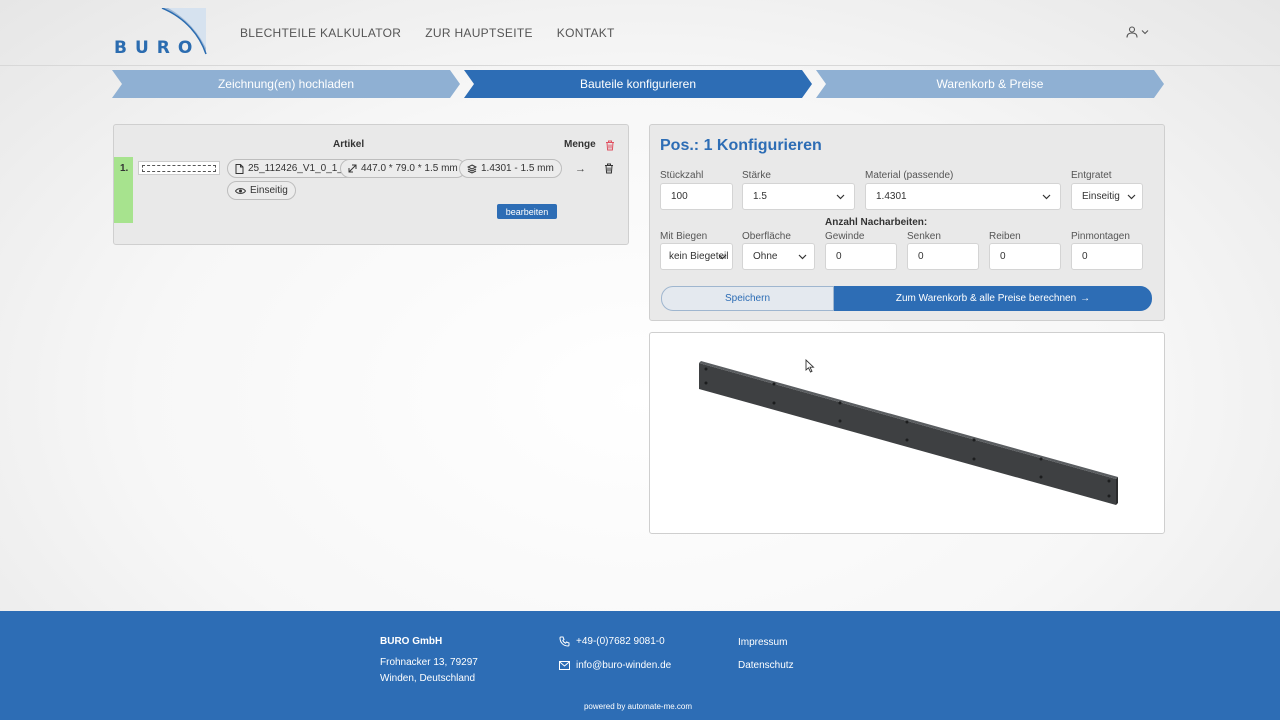 The image size is (1280, 720). What do you see at coordinates (429, 662) in the screenshot?
I see `footer-address-line1: Frohnacker 13, 79297` at bounding box center [429, 662].